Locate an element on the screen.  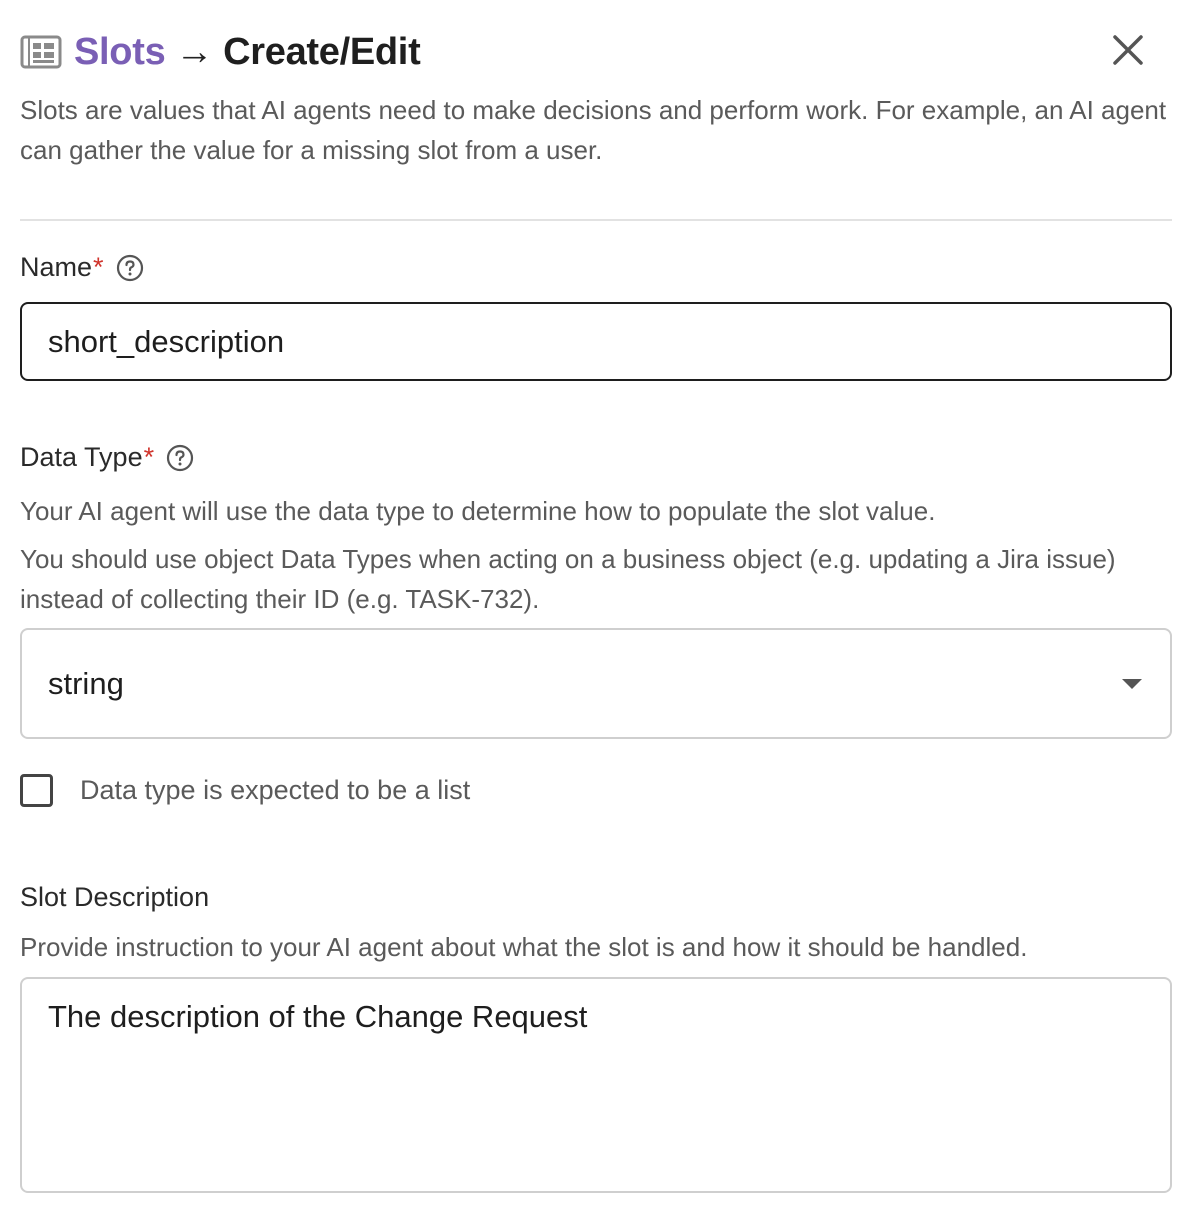
close-button is located at coordinates (1128, 52).